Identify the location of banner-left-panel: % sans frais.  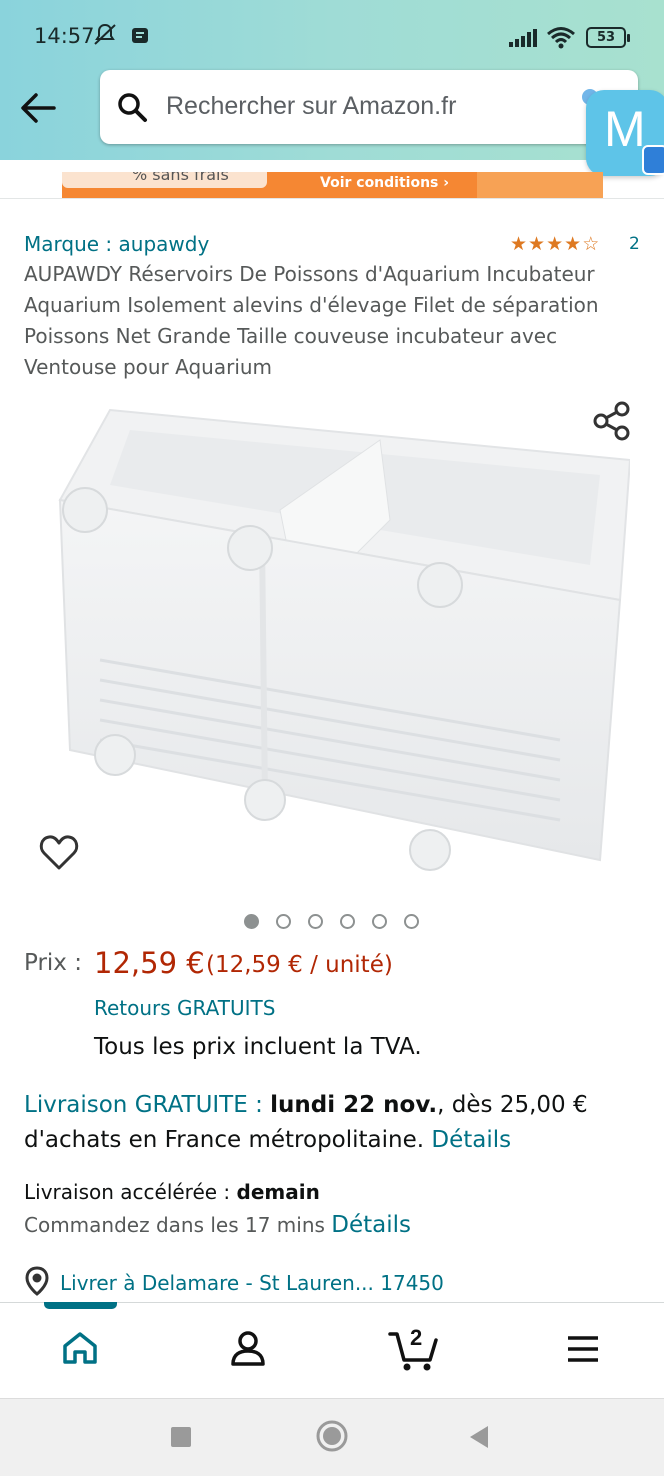
(164, 180).